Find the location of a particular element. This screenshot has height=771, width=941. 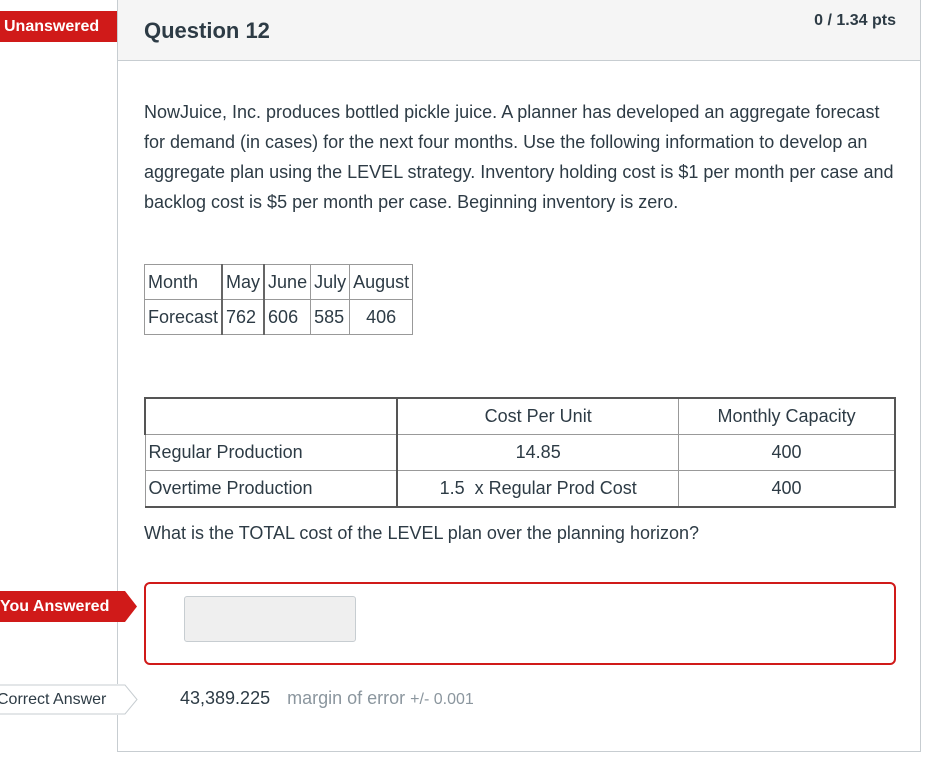

table-cell: Cost Per Unit is located at coordinates (538, 416).